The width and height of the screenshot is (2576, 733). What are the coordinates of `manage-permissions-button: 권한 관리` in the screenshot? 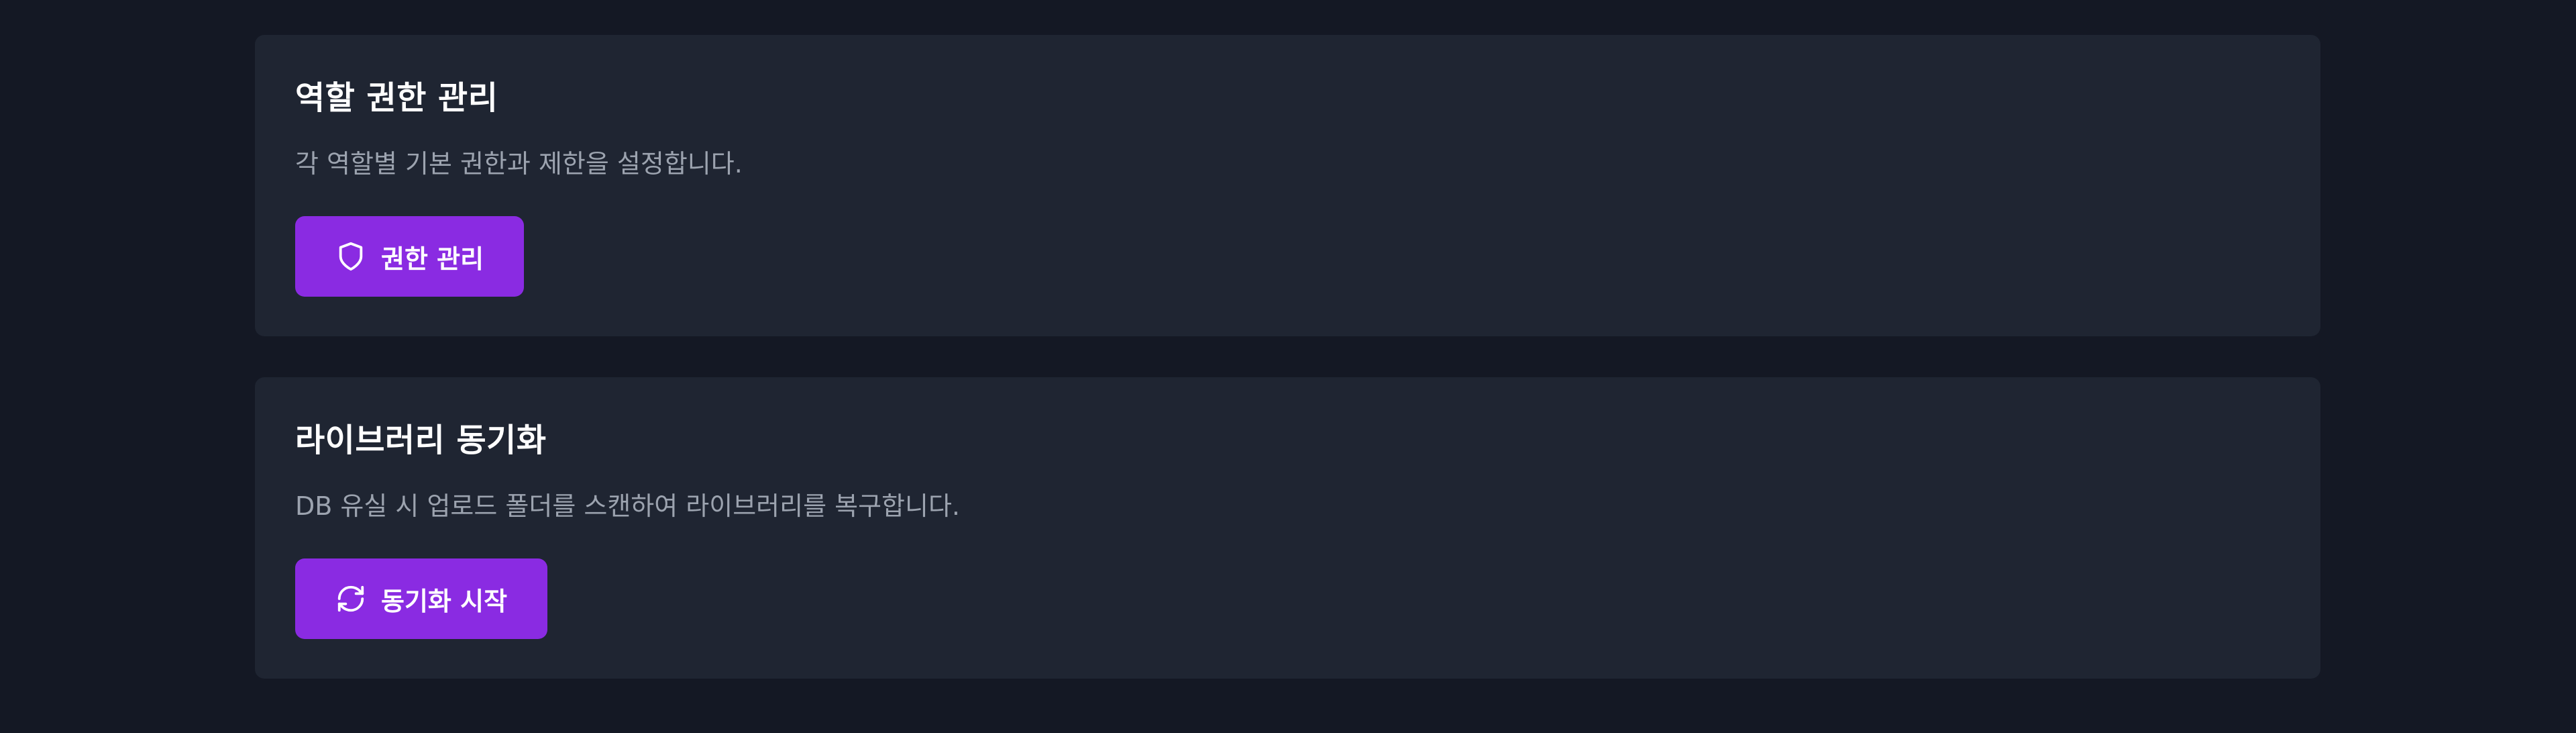 It's located at (410, 256).